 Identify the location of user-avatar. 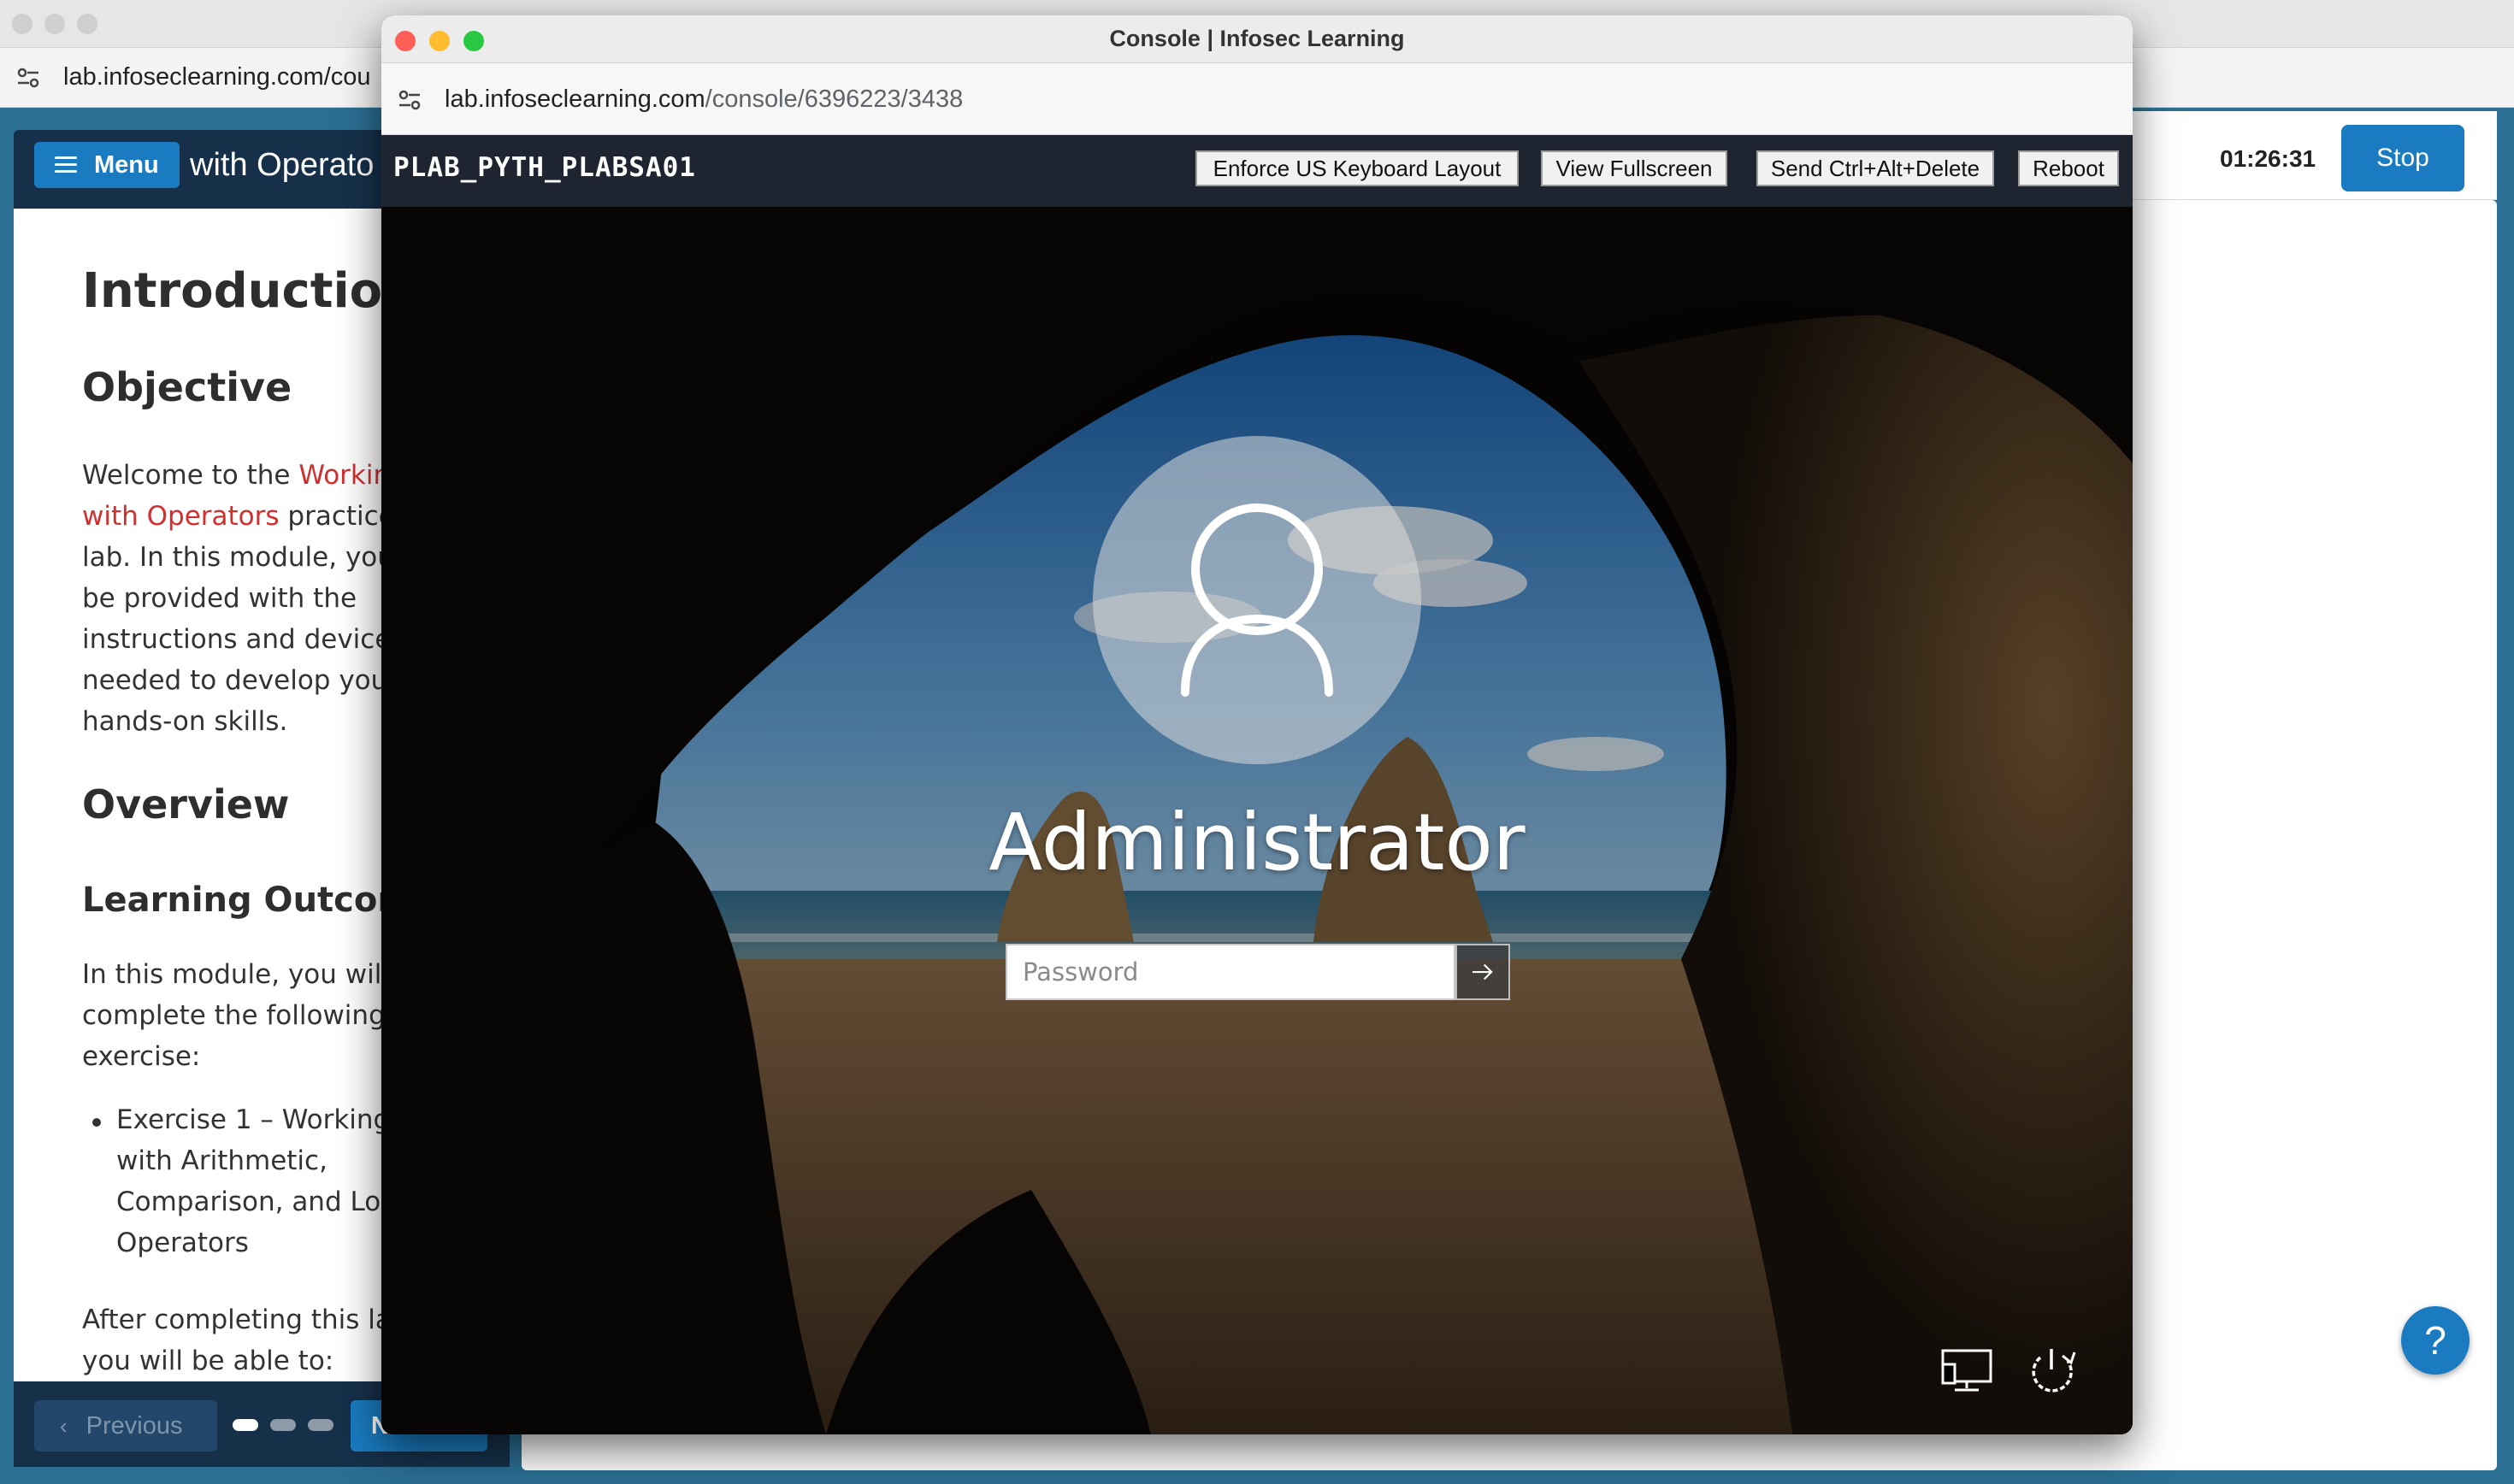
(1257, 600).